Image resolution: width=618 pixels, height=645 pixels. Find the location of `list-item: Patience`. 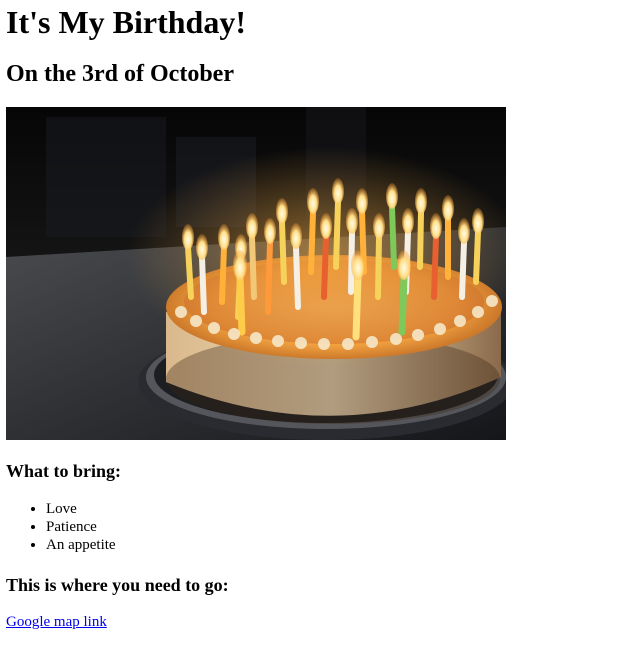

list-item: Patience is located at coordinates (81, 527).